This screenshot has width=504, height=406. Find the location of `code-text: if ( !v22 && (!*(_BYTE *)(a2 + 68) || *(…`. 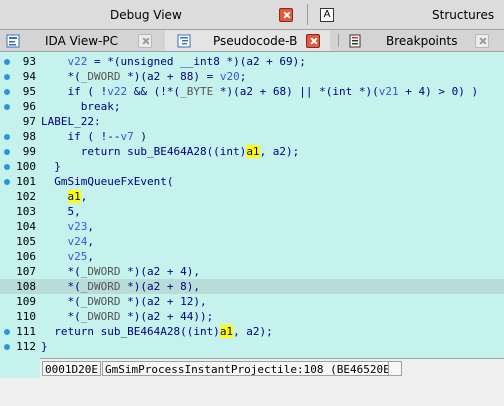

code-text: if ( !v22 && (!*(_BYTE *)(a2 + 68) || *(… is located at coordinates (260, 91).